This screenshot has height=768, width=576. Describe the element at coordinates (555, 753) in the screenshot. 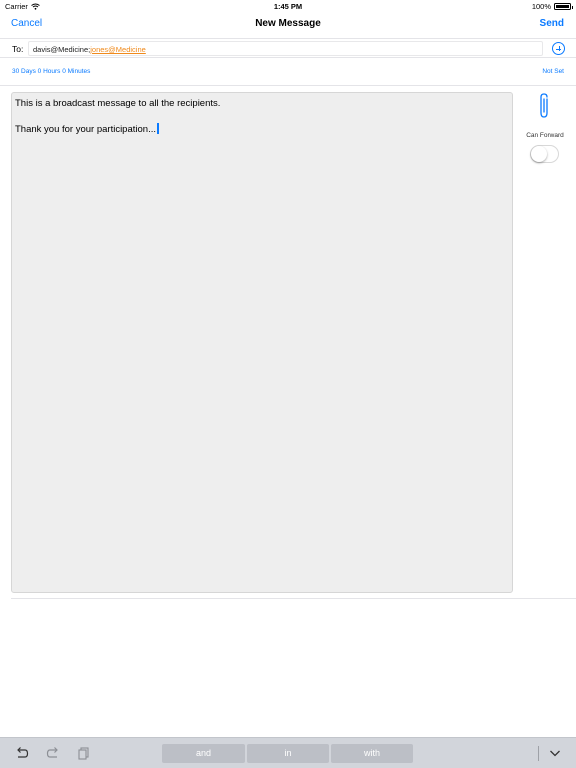

I see `chevron-down-icon` at that location.